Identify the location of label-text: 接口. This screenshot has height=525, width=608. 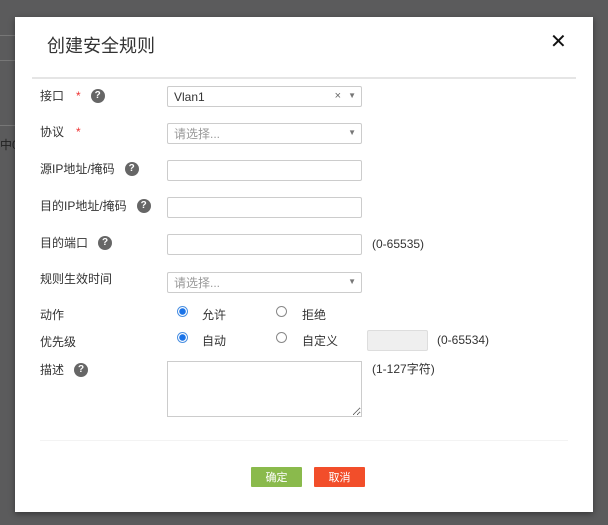
(52, 96).